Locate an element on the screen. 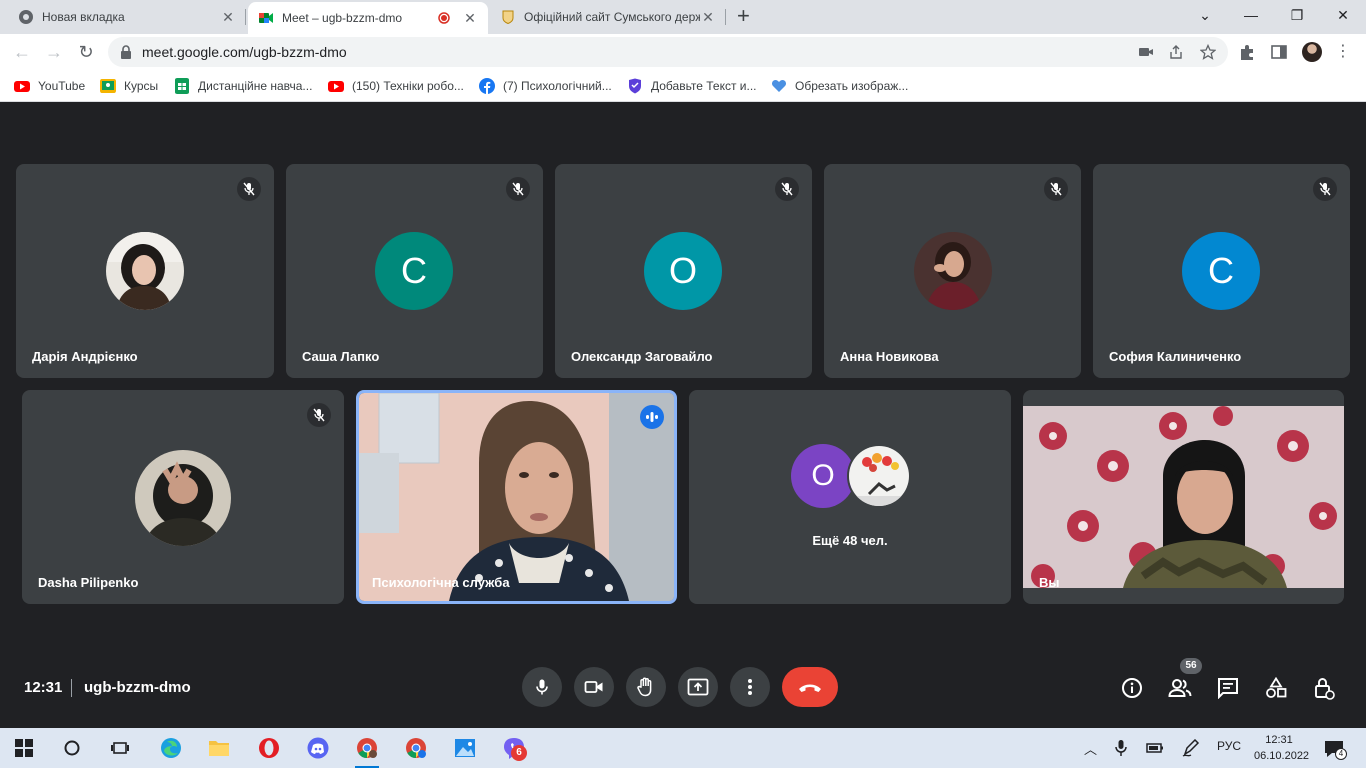 This screenshot has width=1366, height=768. youtube-icon is located at coordinates (336, 86).